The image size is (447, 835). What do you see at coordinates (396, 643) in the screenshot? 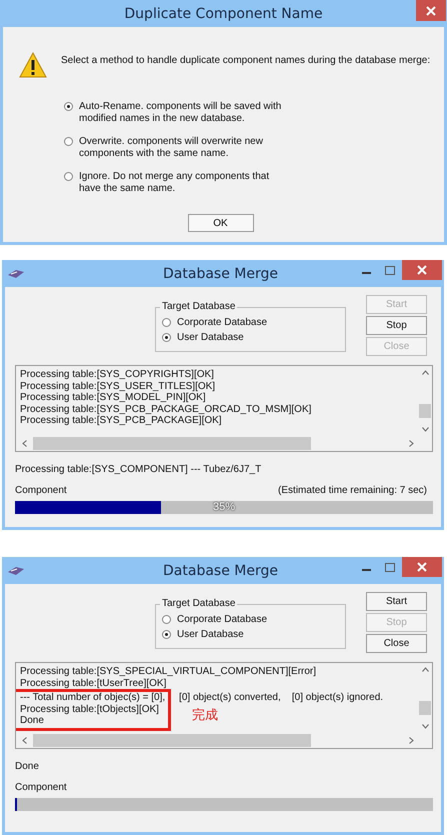
I see `action-button: Close` at bounding box center [396, 643].